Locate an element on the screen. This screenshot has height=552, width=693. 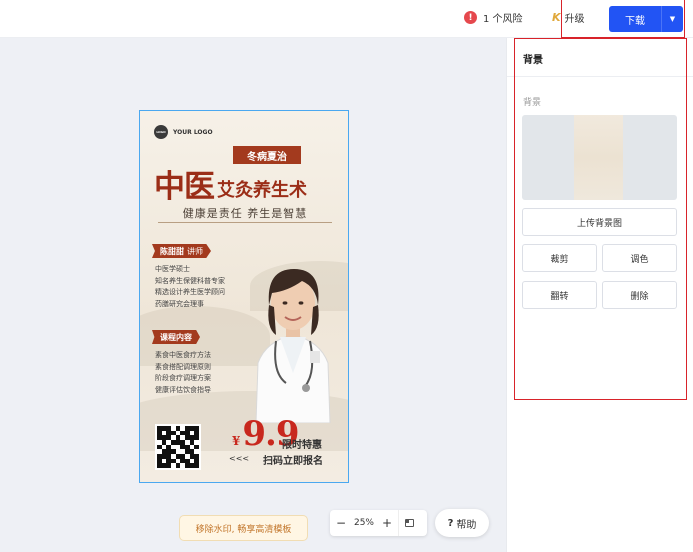
list-item: 精选设计养生医学顾问 is located at coordinates (190, 292).